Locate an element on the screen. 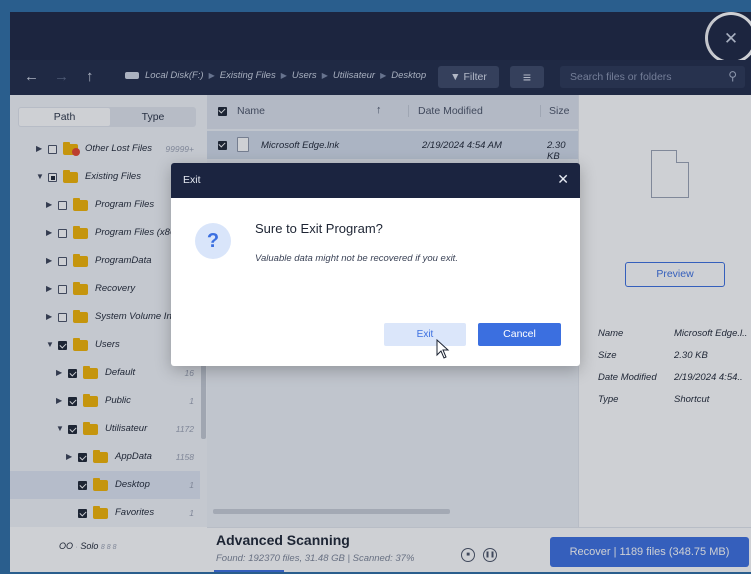 Image resolution: width=751 pixels, height=574 pixels. dialog-close-icon: ✕ is located at coordinates (563, 179).